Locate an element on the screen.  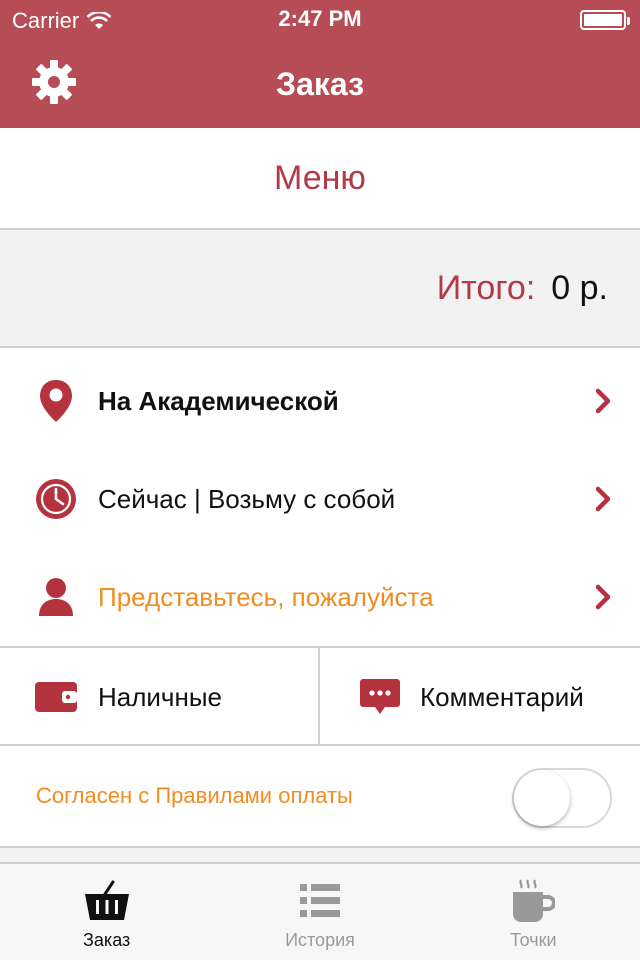
basket-icon is located at coordinates (107, 901).